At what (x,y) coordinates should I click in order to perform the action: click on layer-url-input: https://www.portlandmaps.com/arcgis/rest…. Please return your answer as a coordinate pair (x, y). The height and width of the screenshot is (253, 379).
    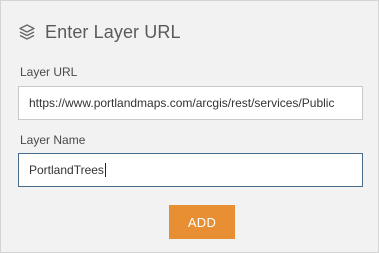
    Looking at the image, I should click on (190, 103).